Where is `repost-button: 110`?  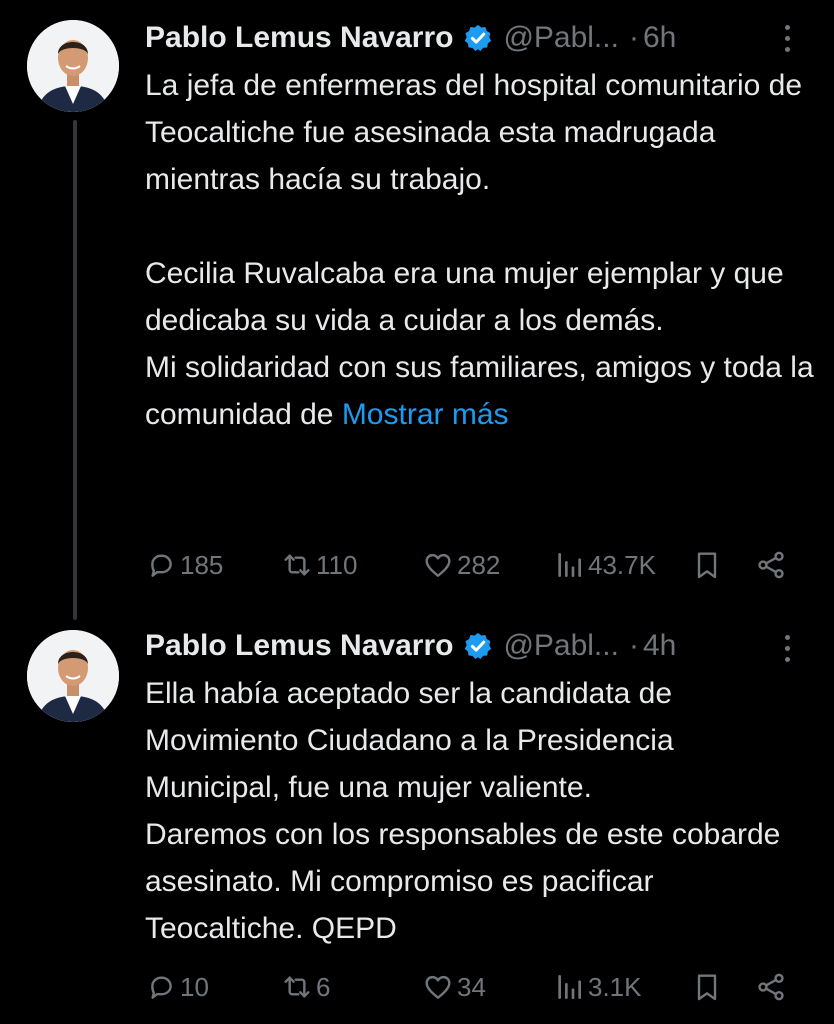
repost-button: 110 is located at coordinates (319, 565).